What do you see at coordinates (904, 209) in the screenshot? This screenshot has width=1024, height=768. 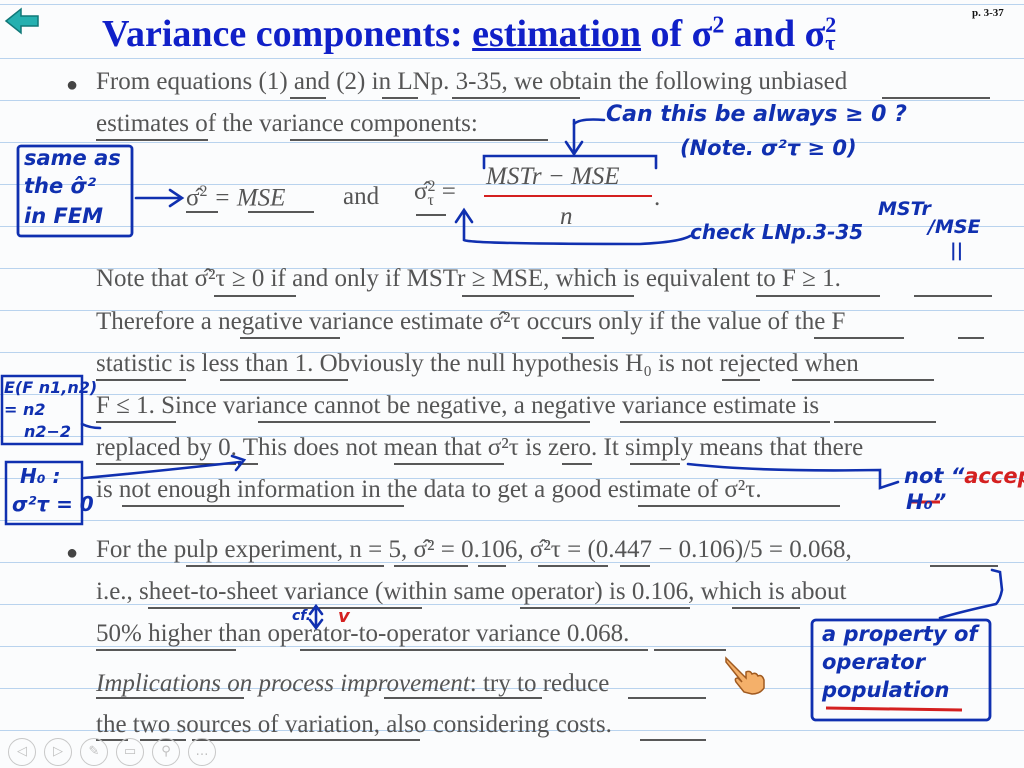 I see `annotation-mstr: MSTr` at bounding box center [904, 209].